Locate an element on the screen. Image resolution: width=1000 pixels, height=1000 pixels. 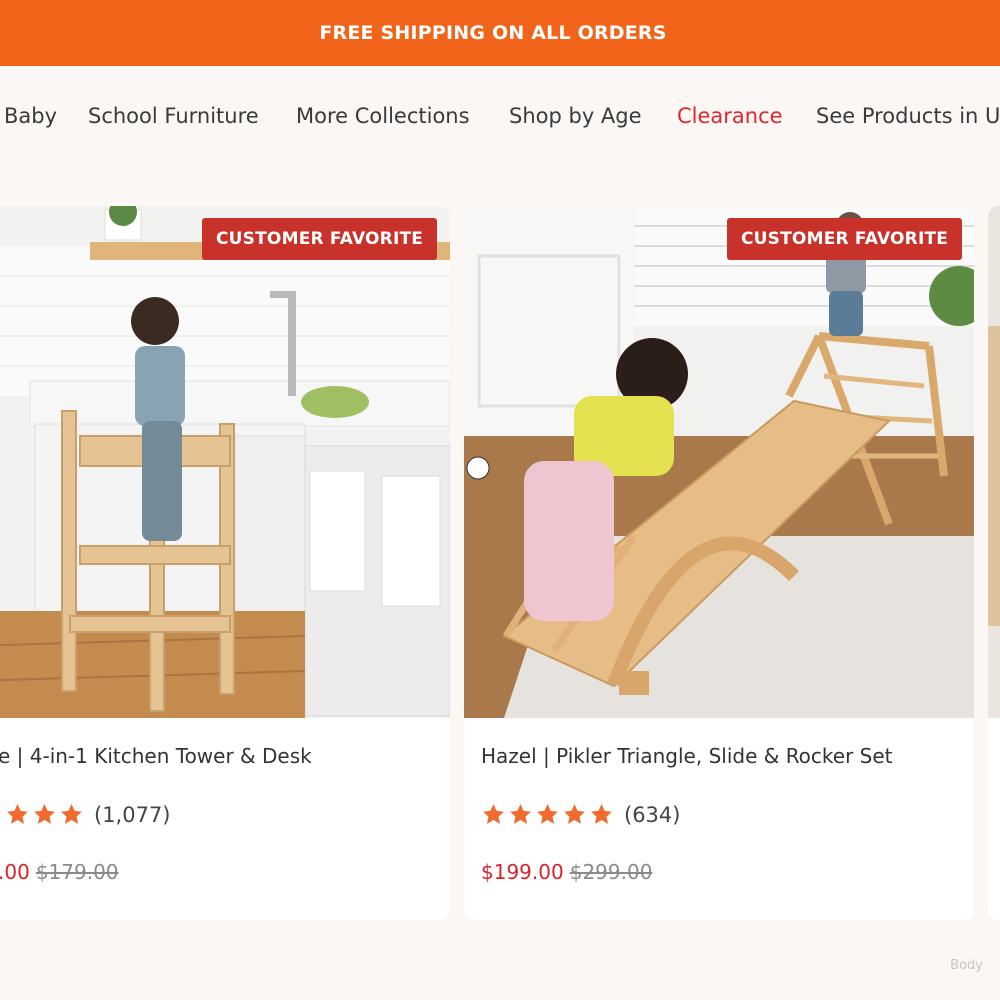
nav-item-baby: Baby is located at coordinates (30, 116).